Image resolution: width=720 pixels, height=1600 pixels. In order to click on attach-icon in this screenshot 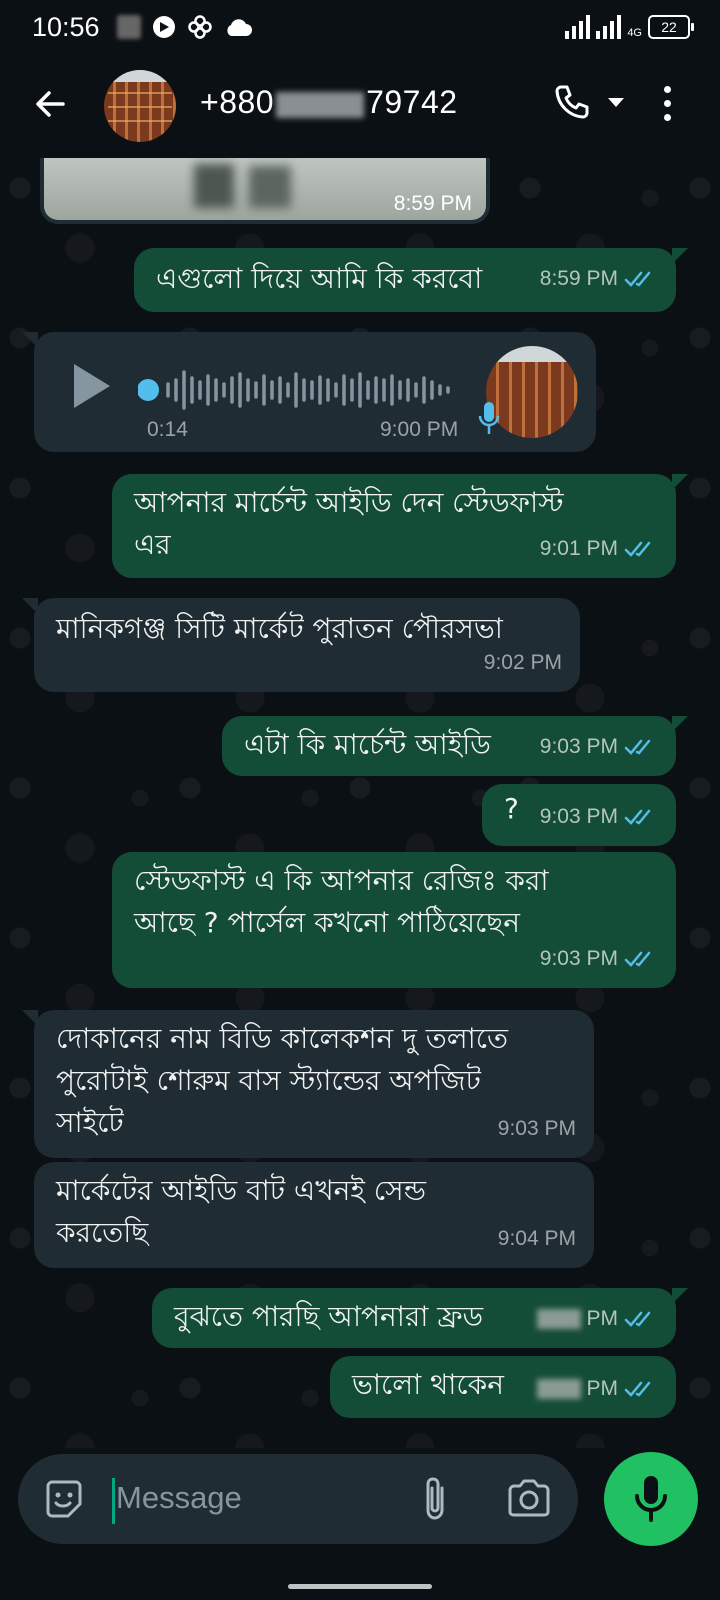, I will do `click(436, 1499)`.